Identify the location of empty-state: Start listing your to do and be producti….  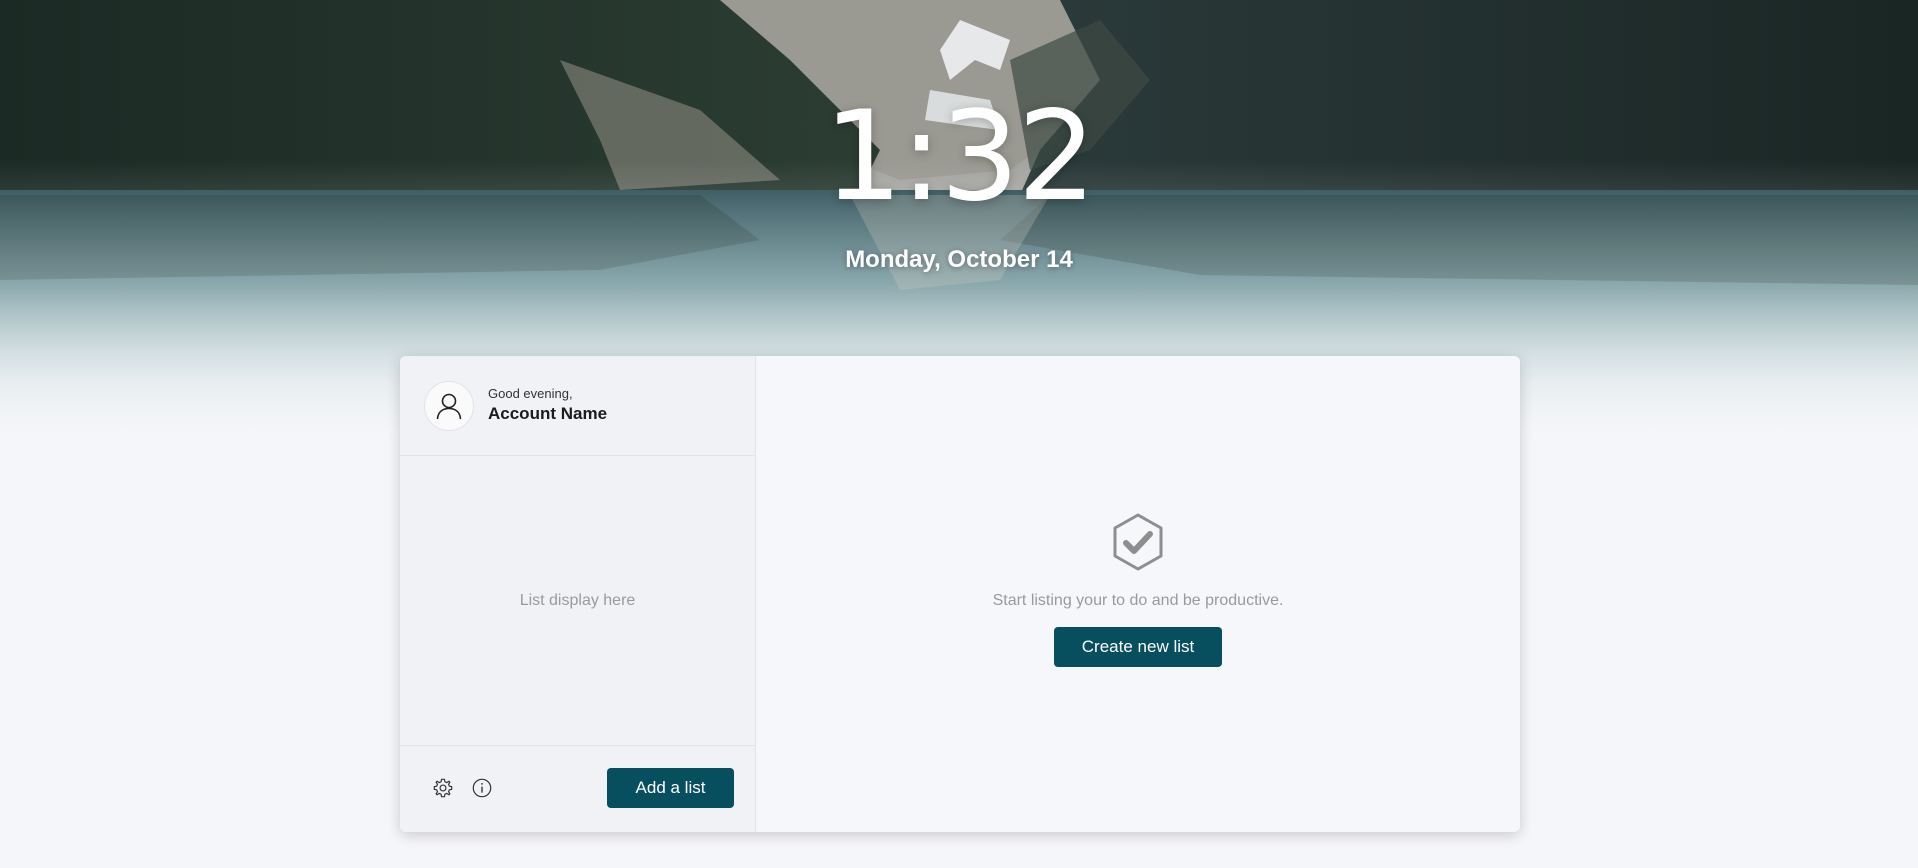
(1138, 589).